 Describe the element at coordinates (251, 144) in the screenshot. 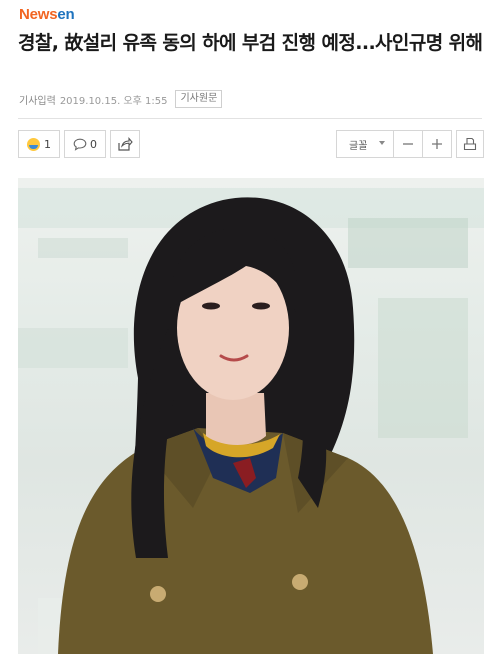

I see `article-toolbar: 1 0 글꼴` at that location.